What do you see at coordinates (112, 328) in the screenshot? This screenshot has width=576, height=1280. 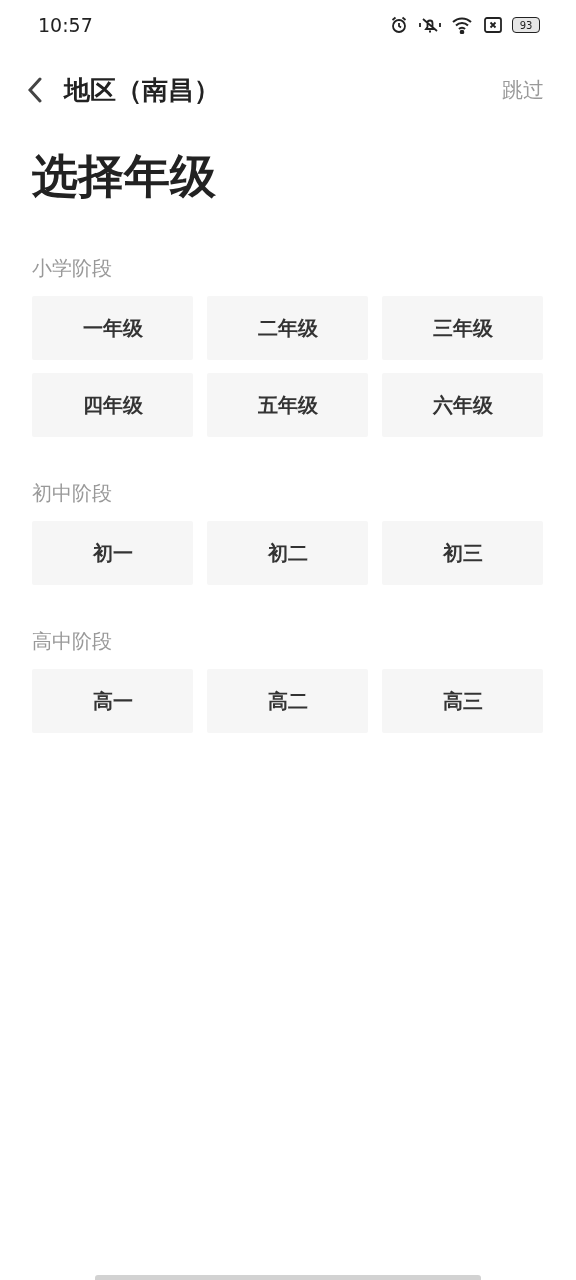 I see `grade-option: 一年级` at bounding box center [112, 328].